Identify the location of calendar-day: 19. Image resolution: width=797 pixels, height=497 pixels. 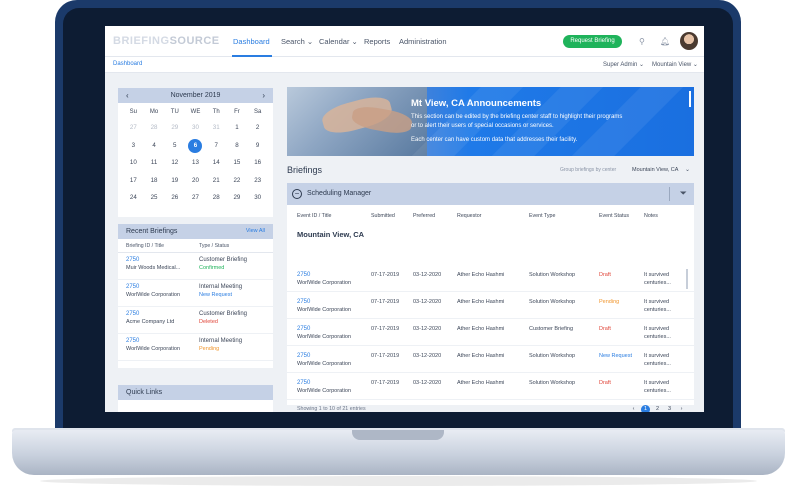
(174, 181).